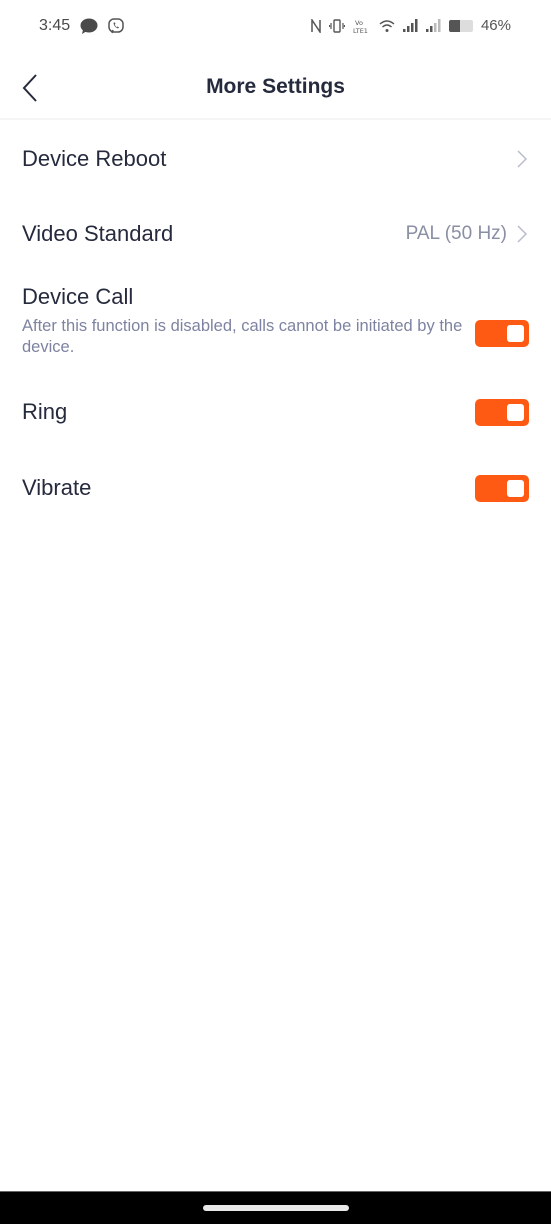  What do you see at coordinates (387, 26) in the screenshot?
I see `wifi-icon` at bounding box center [387, 26].